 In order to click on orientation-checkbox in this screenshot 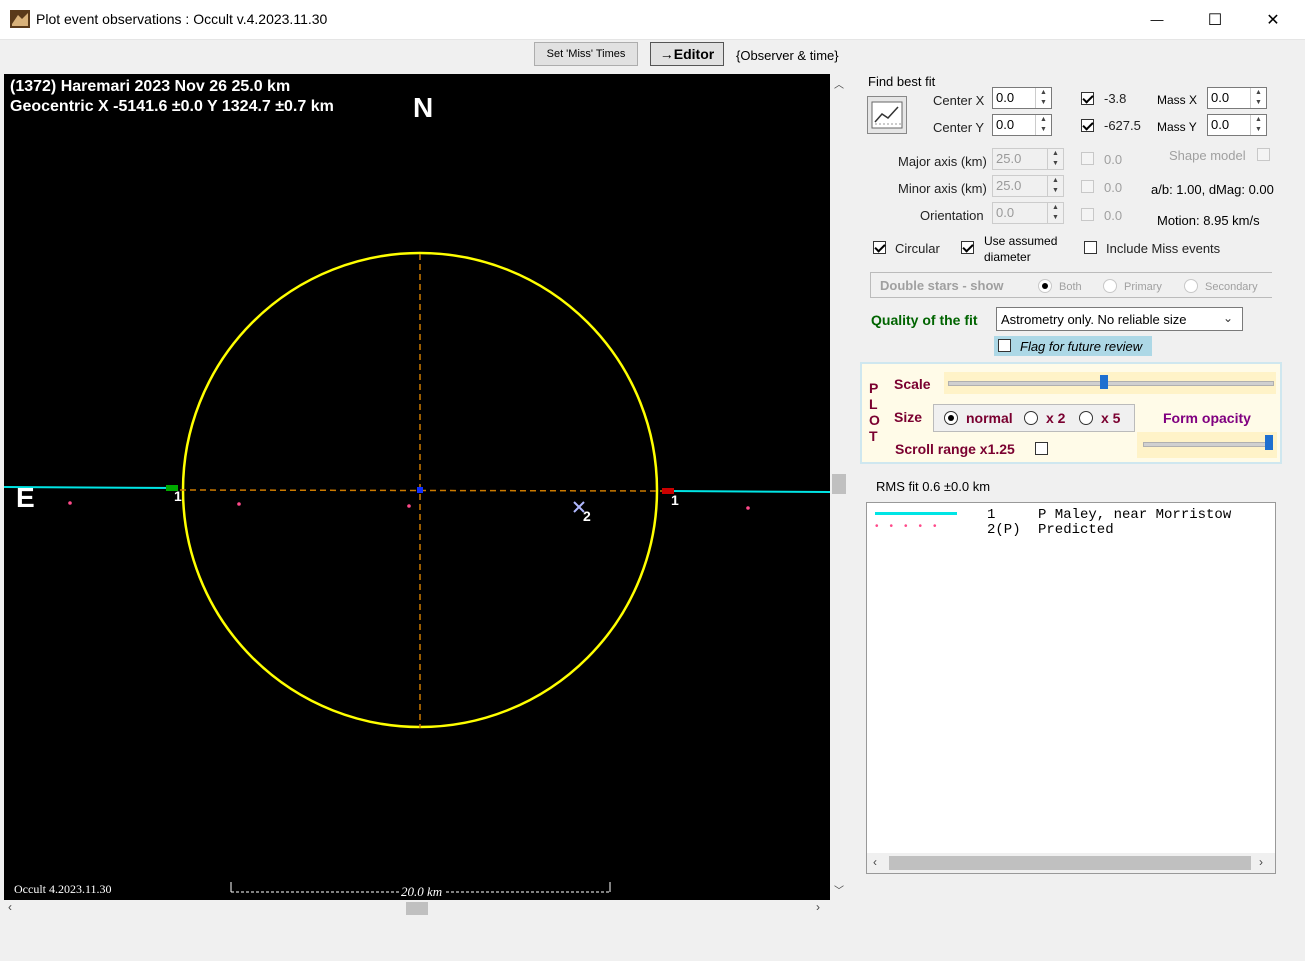, I will do `click(1087, 214)`.